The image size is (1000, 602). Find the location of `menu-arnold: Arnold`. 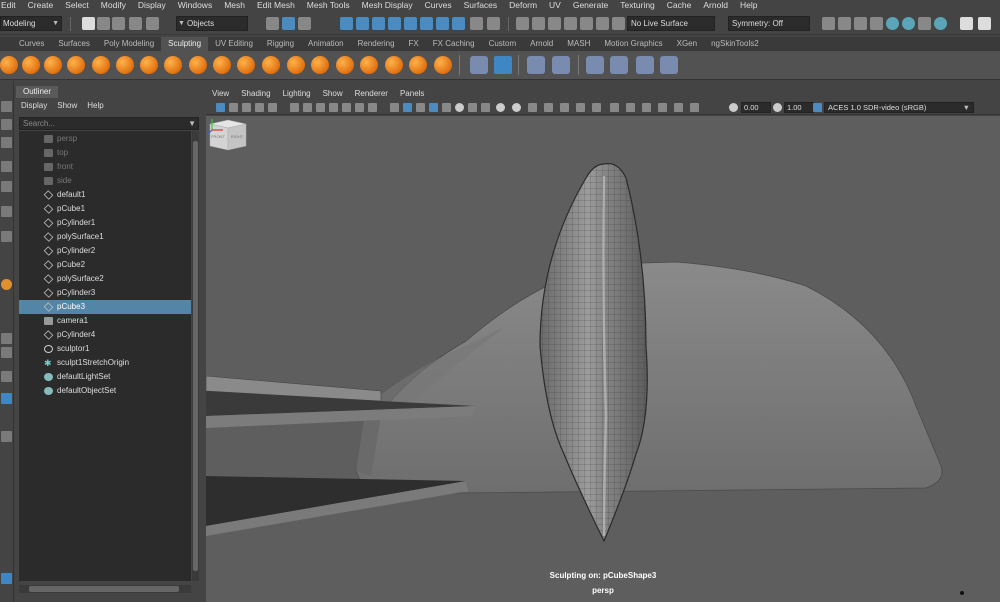

menu-arnold: Arnold is located at coordinates (715, 5).